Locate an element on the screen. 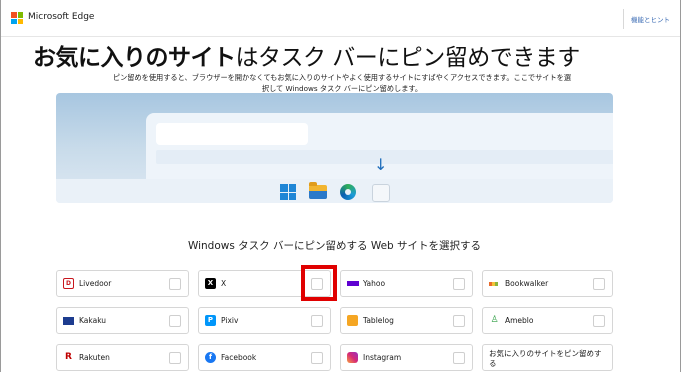  site-label: お気に入りのサイトをピン留めする is located at coordinates (545, 358).